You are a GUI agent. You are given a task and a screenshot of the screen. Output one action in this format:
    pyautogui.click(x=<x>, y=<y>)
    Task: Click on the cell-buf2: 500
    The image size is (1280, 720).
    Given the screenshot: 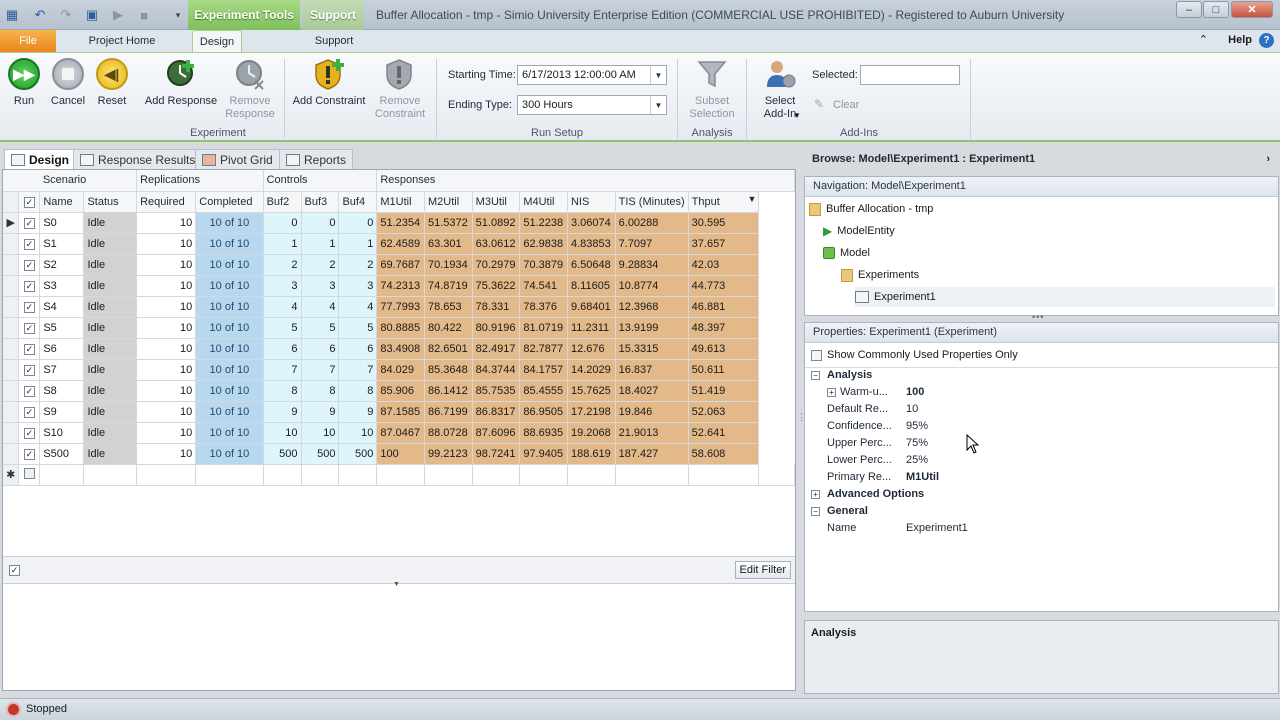 What is the action you would take?
    pyautogui.click(x=282, y=454)
    